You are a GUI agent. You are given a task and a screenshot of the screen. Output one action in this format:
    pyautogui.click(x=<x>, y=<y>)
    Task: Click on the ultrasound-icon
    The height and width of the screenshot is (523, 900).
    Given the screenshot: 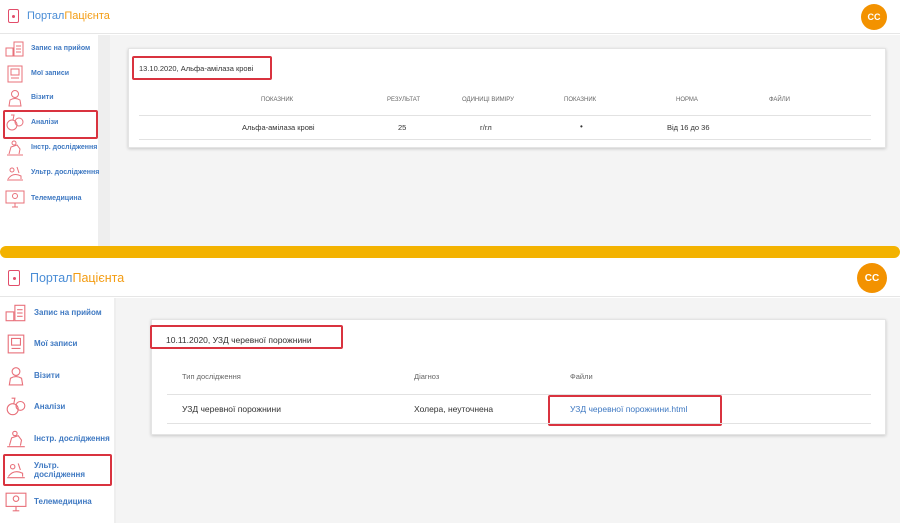 What is the action you would take?
    pyautogui.click(x=15, y=173)
    